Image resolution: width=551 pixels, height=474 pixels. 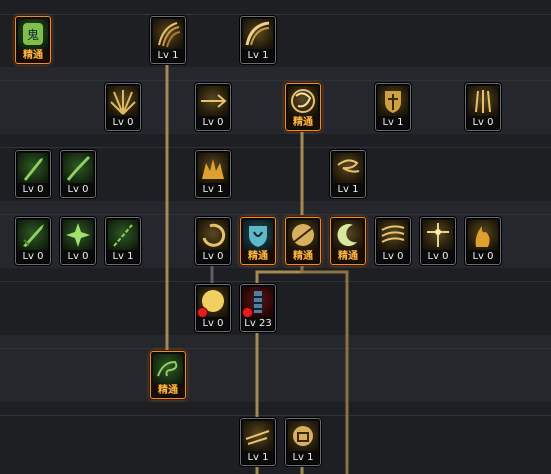 I want to click on chain-slash-icon, so click(x=123, y=235).